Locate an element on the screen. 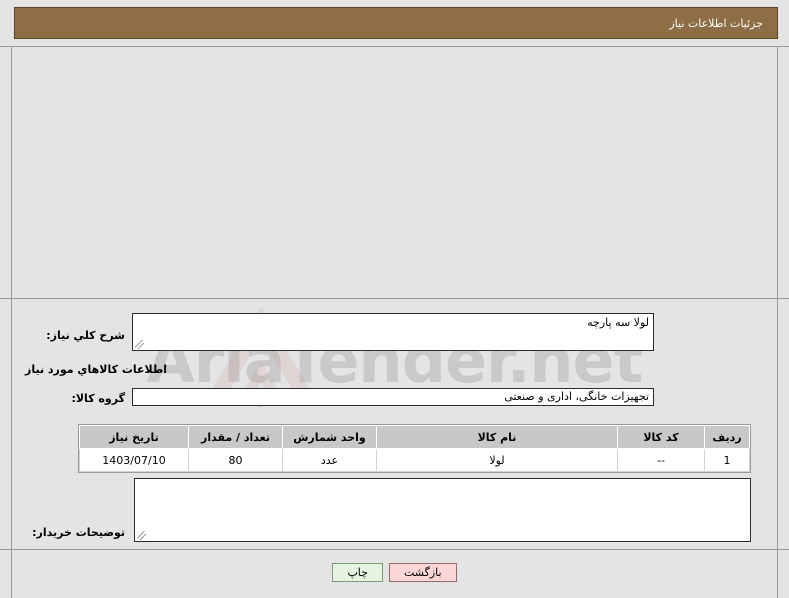 The height and width of the screenshot is (598, 789). cell-need-date: 1403/07/10 is located at coordinates (134, 460).